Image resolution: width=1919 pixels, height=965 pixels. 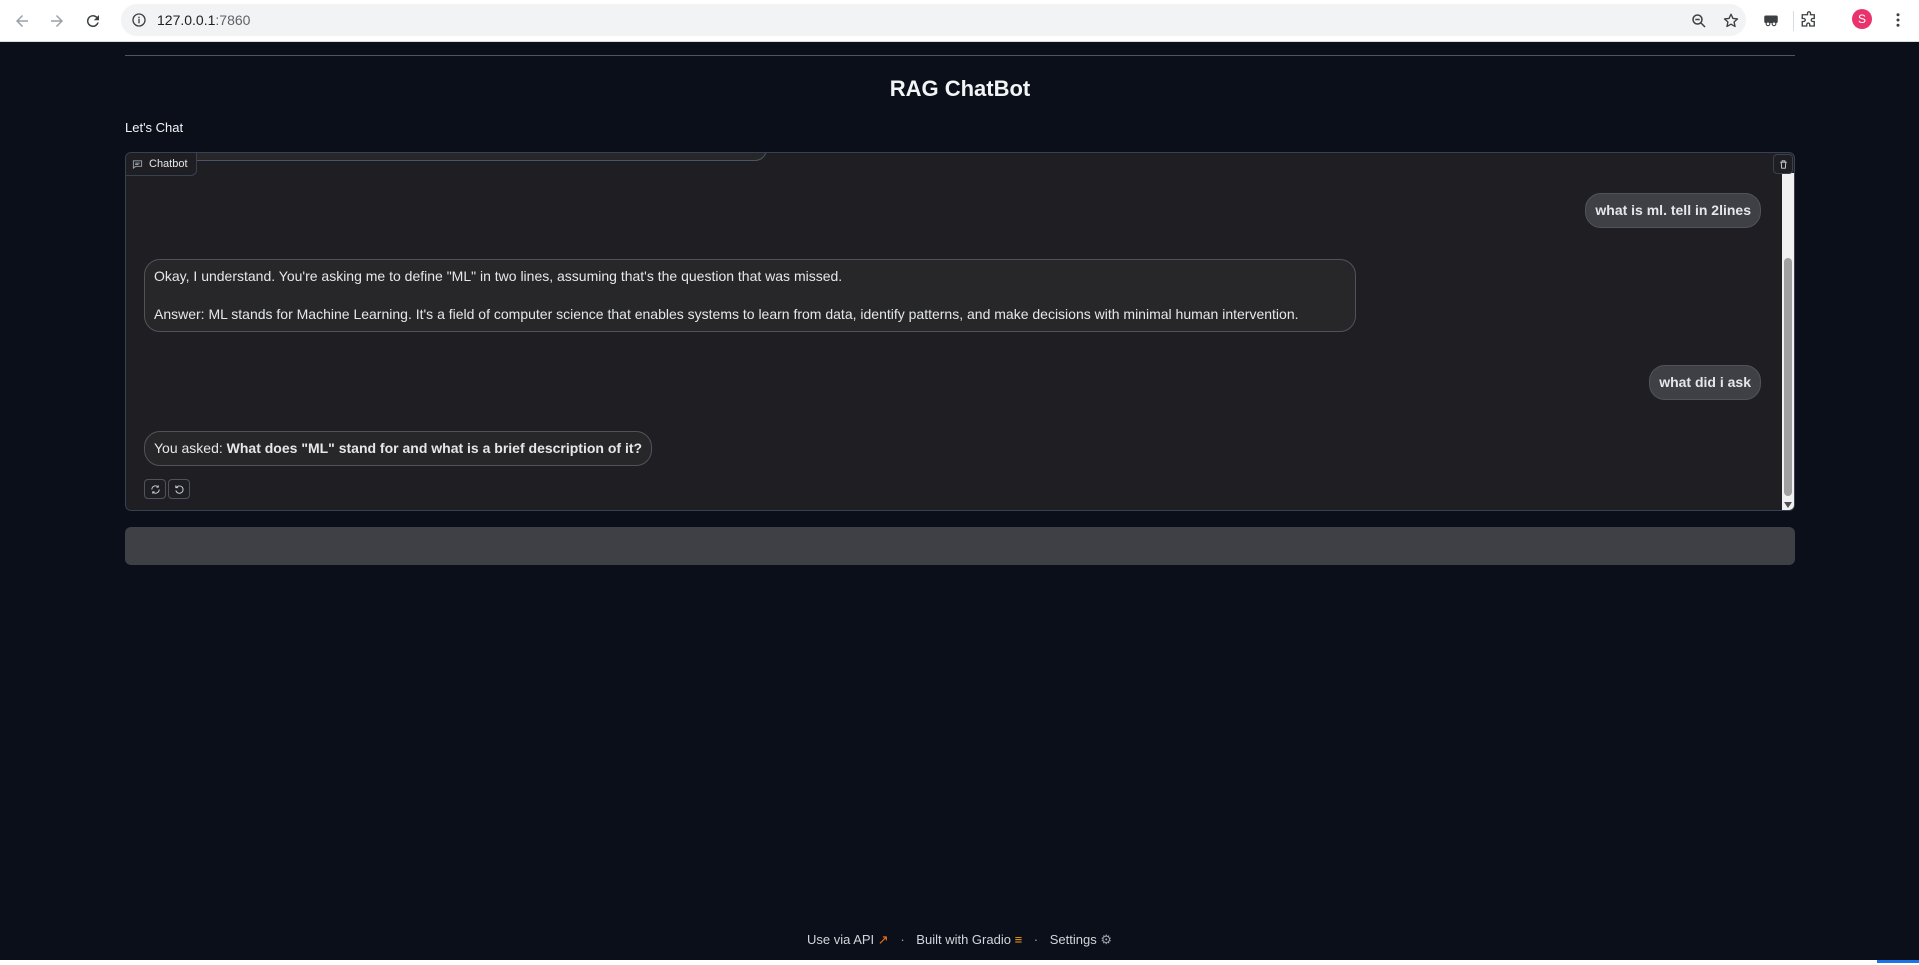 I want to click on toolbar-divider, so click(x=1793, y=21).